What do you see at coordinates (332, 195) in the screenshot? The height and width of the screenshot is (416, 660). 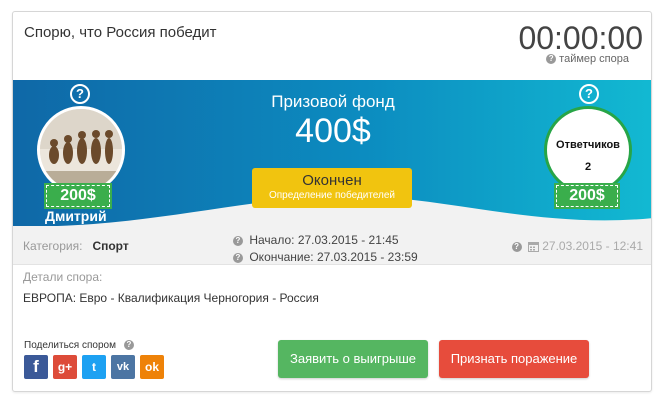 I see `status-subtext: Определение победителей` at bounding box center [332, 195].